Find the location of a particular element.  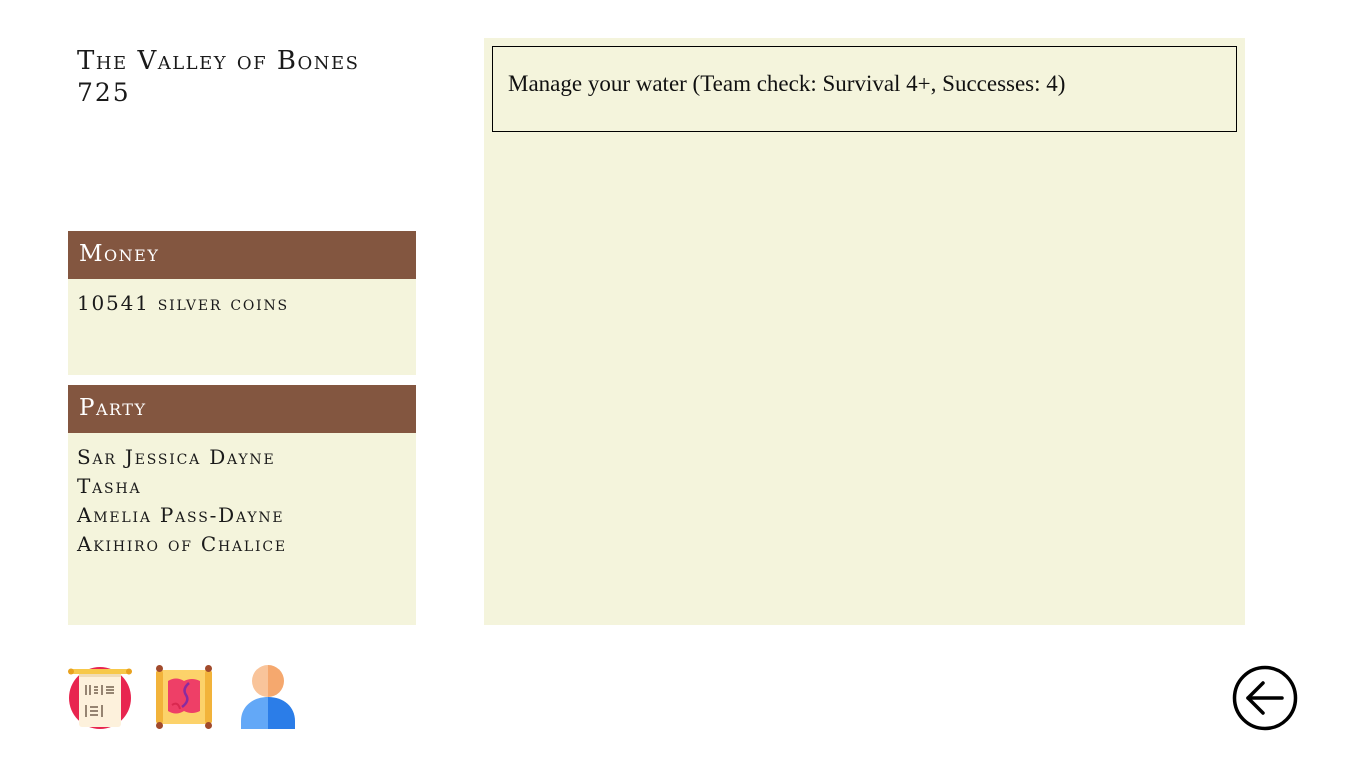

header: The Valley of Bones 725 is located at coordinates (247, 76).